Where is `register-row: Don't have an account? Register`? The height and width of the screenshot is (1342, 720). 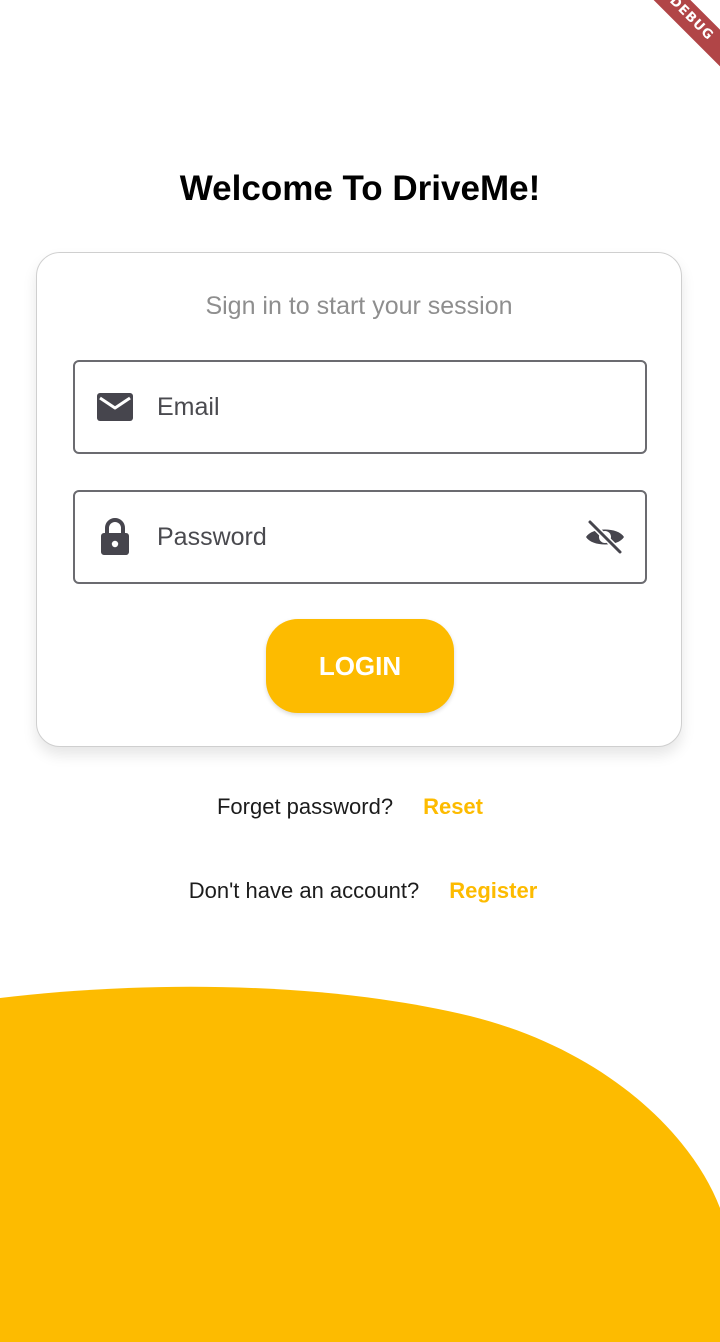
register-row: Don't have an account? Register is located at coordinates (360, 891).